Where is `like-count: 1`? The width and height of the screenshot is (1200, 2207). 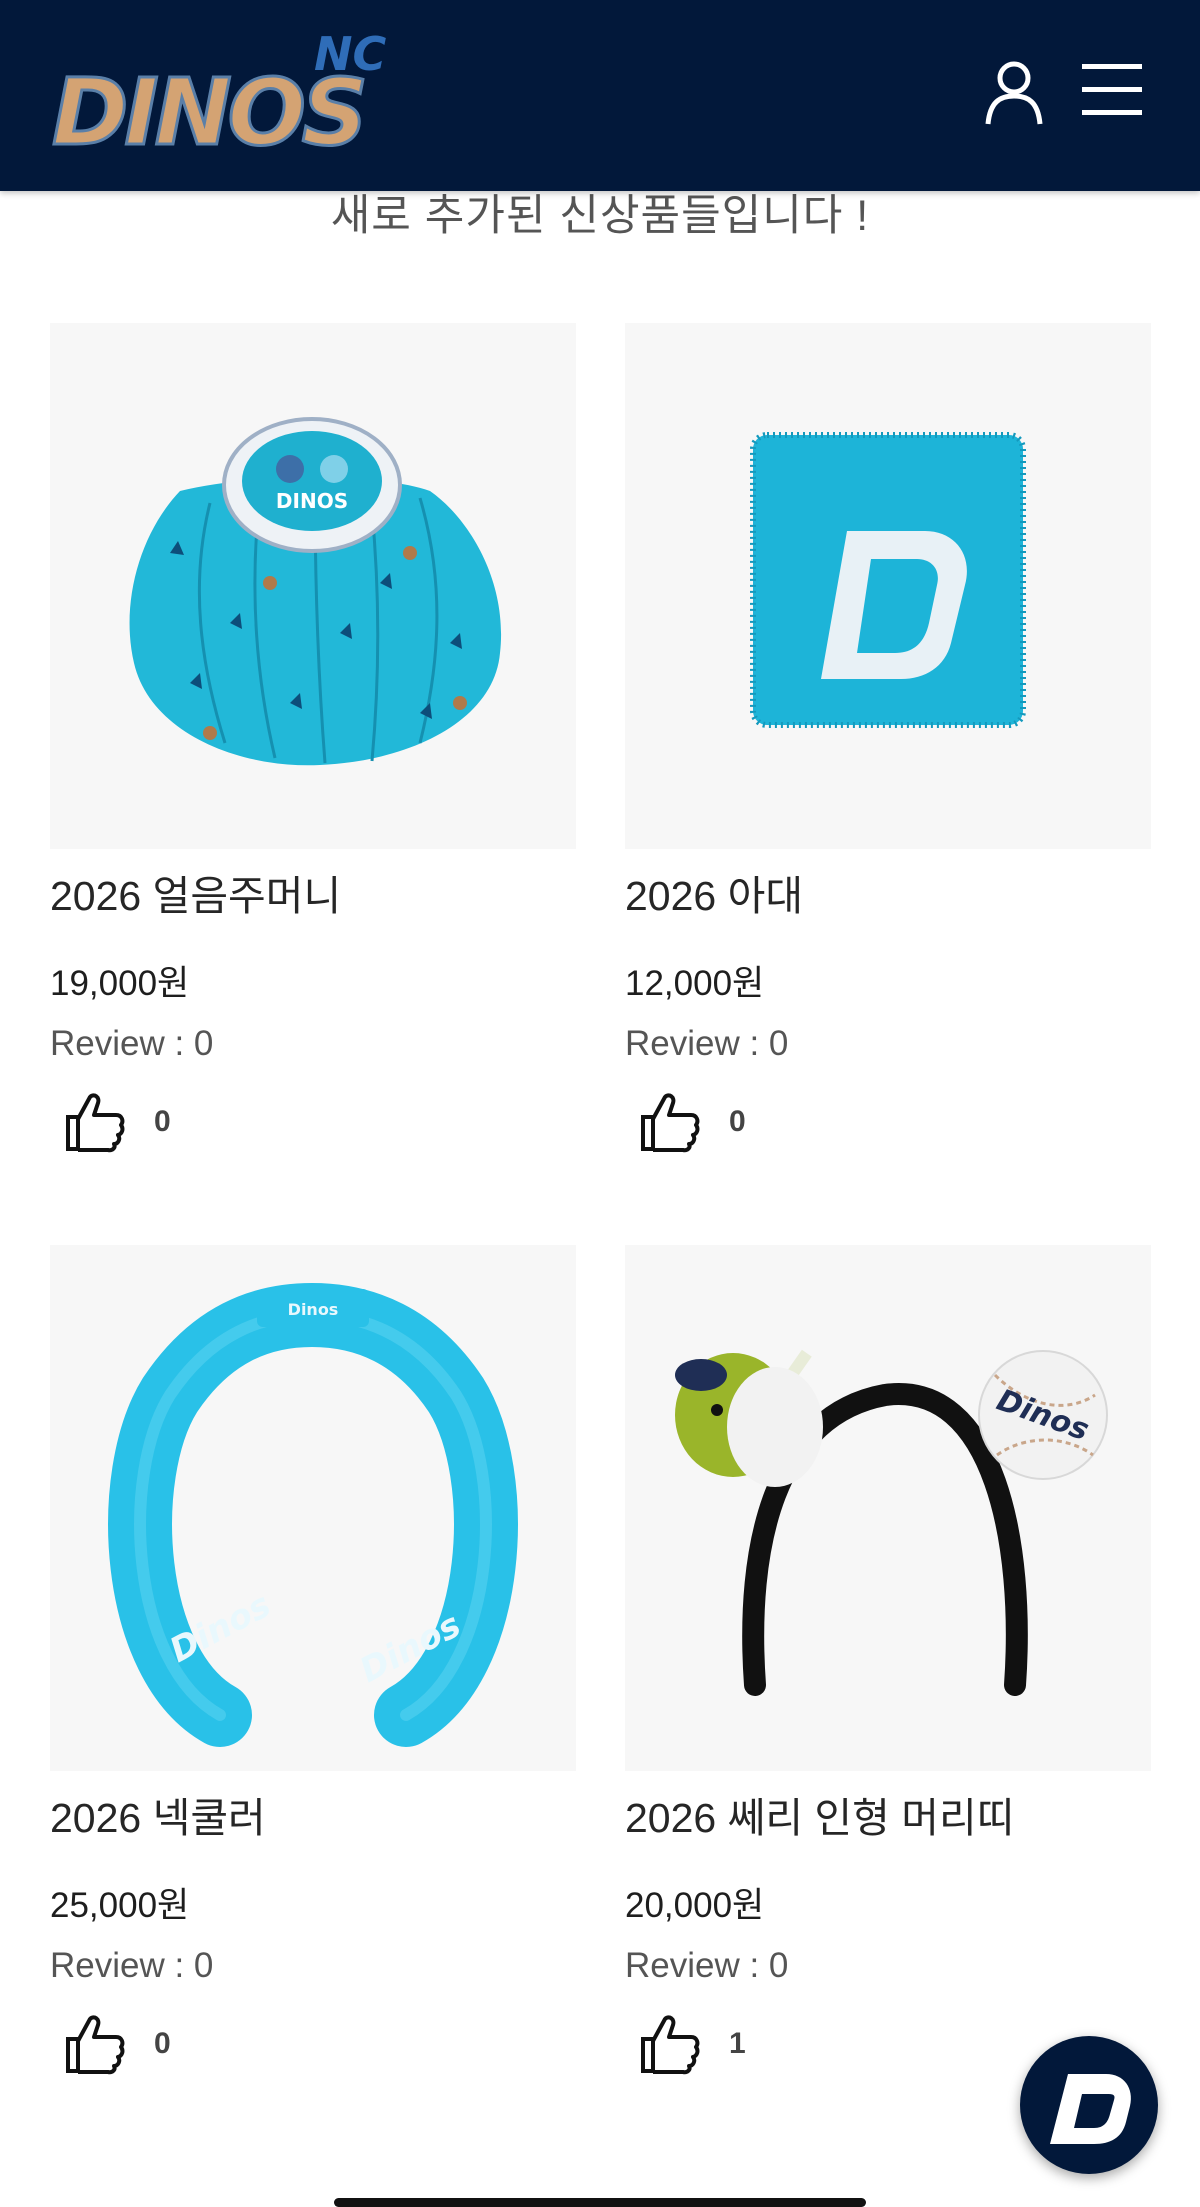 like-count: 1 is located at coordinates (737, 2043).